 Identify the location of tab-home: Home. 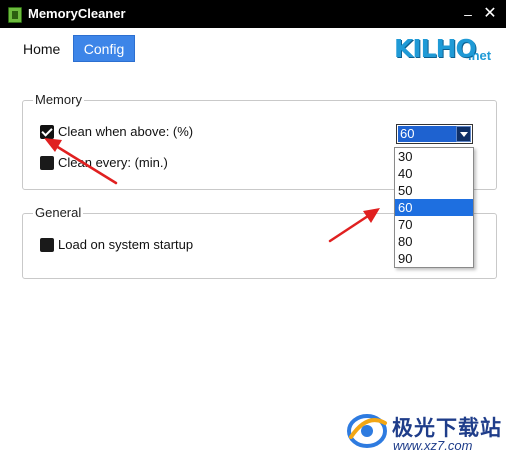
(41, 49).